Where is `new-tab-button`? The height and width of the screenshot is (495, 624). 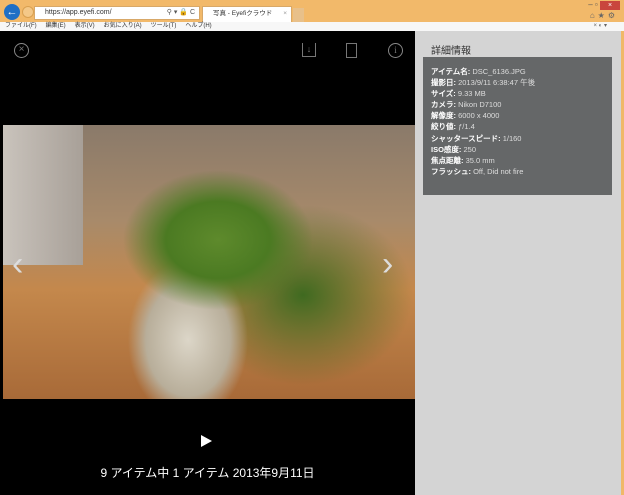 new-tab-button is located at coordinates (298, 15).